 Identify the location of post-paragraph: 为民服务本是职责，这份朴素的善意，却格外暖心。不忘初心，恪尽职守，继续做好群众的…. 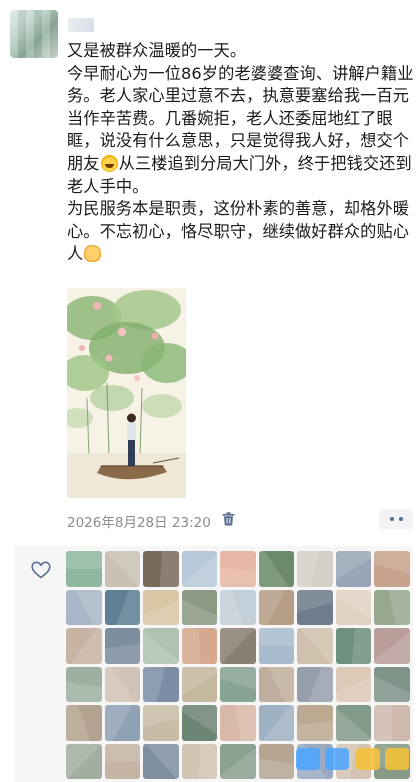
(242, 232).